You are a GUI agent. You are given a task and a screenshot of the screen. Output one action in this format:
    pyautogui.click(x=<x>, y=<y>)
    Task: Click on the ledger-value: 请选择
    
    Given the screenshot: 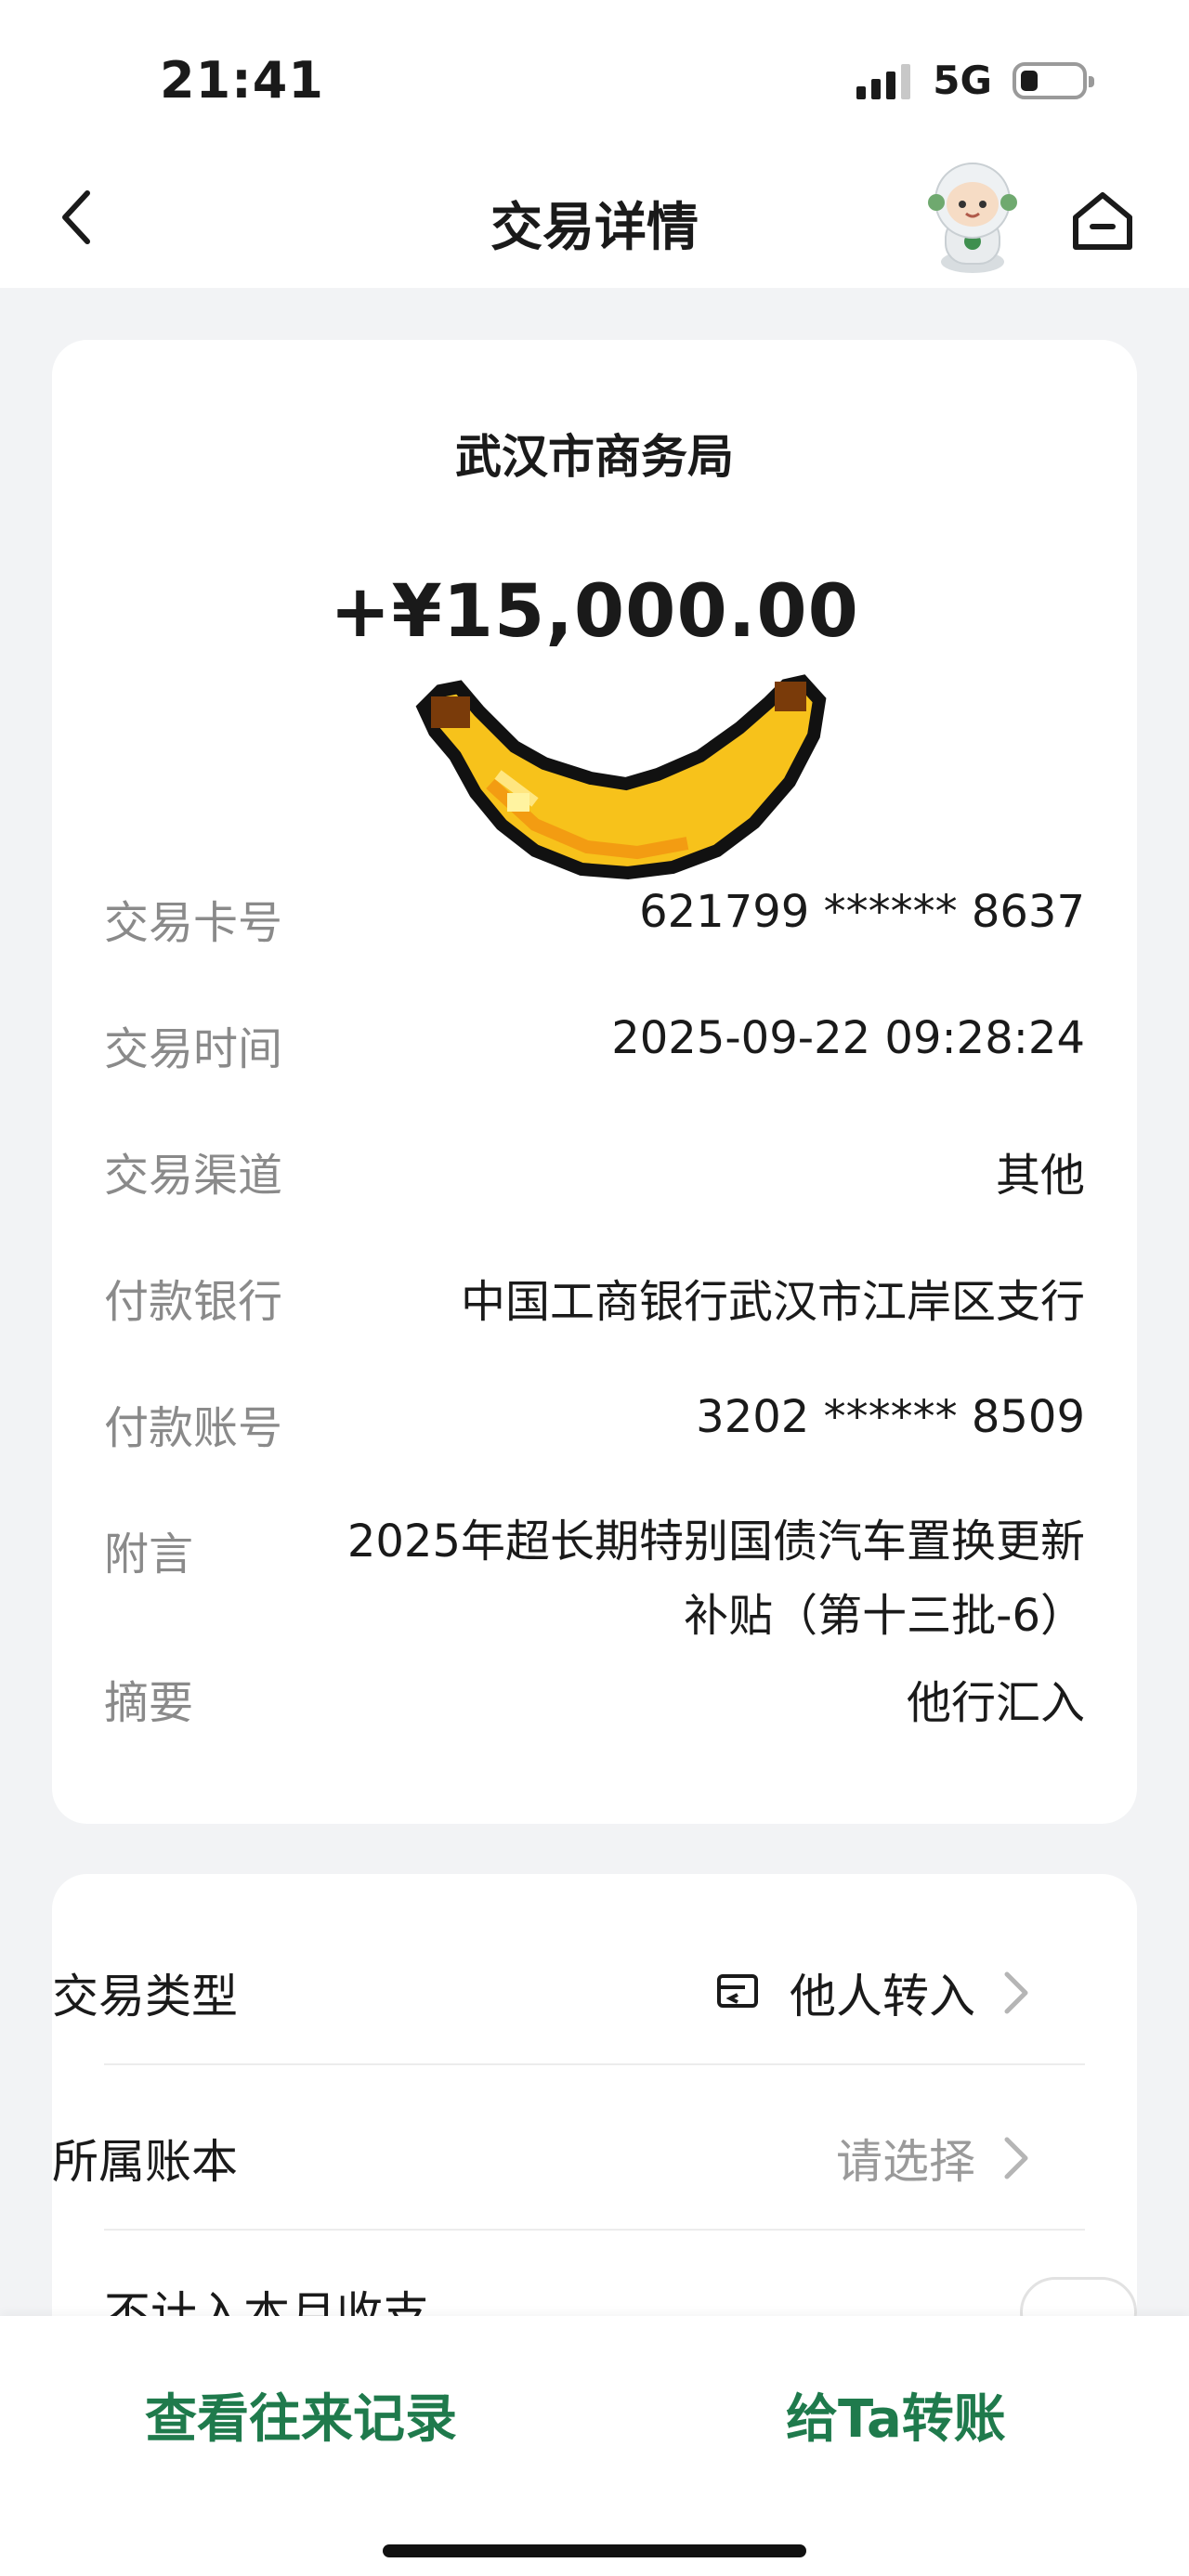 What is the action you would take?
    pyautogui.click(x=905, y=2162)
    